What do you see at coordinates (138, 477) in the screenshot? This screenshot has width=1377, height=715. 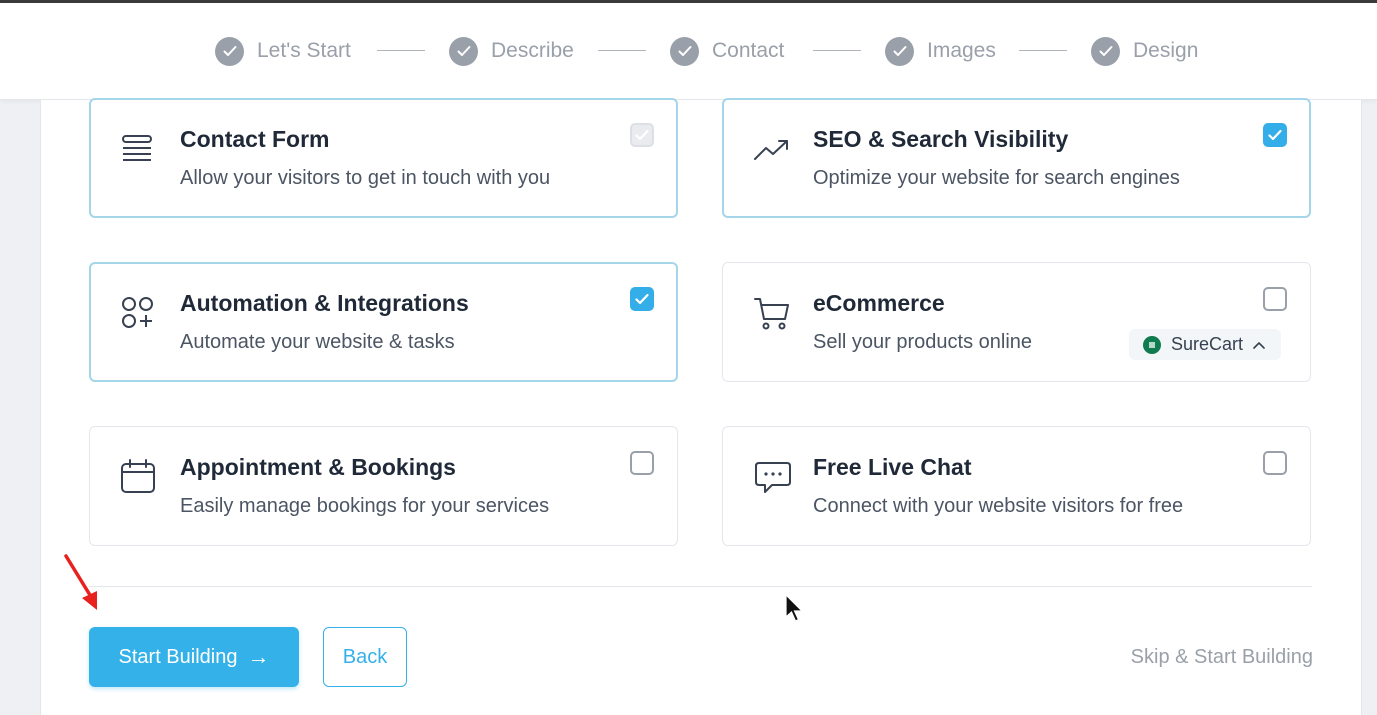 I see `calendar-icon` at bounding box center [138, 477].